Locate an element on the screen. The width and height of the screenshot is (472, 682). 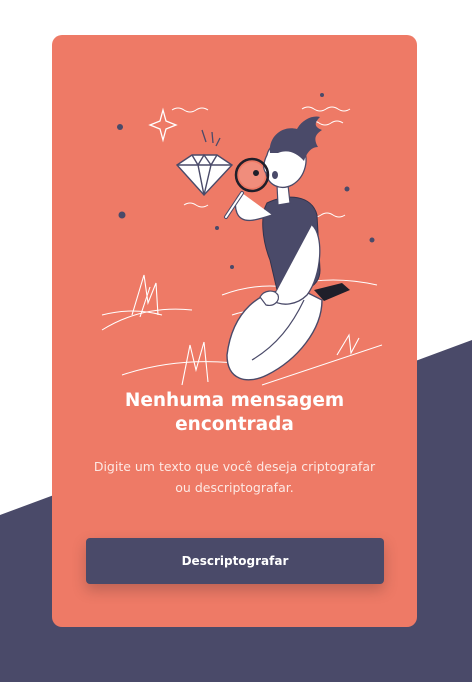
decrypt-button: Descriptografar is located at coordinates (235, 561).